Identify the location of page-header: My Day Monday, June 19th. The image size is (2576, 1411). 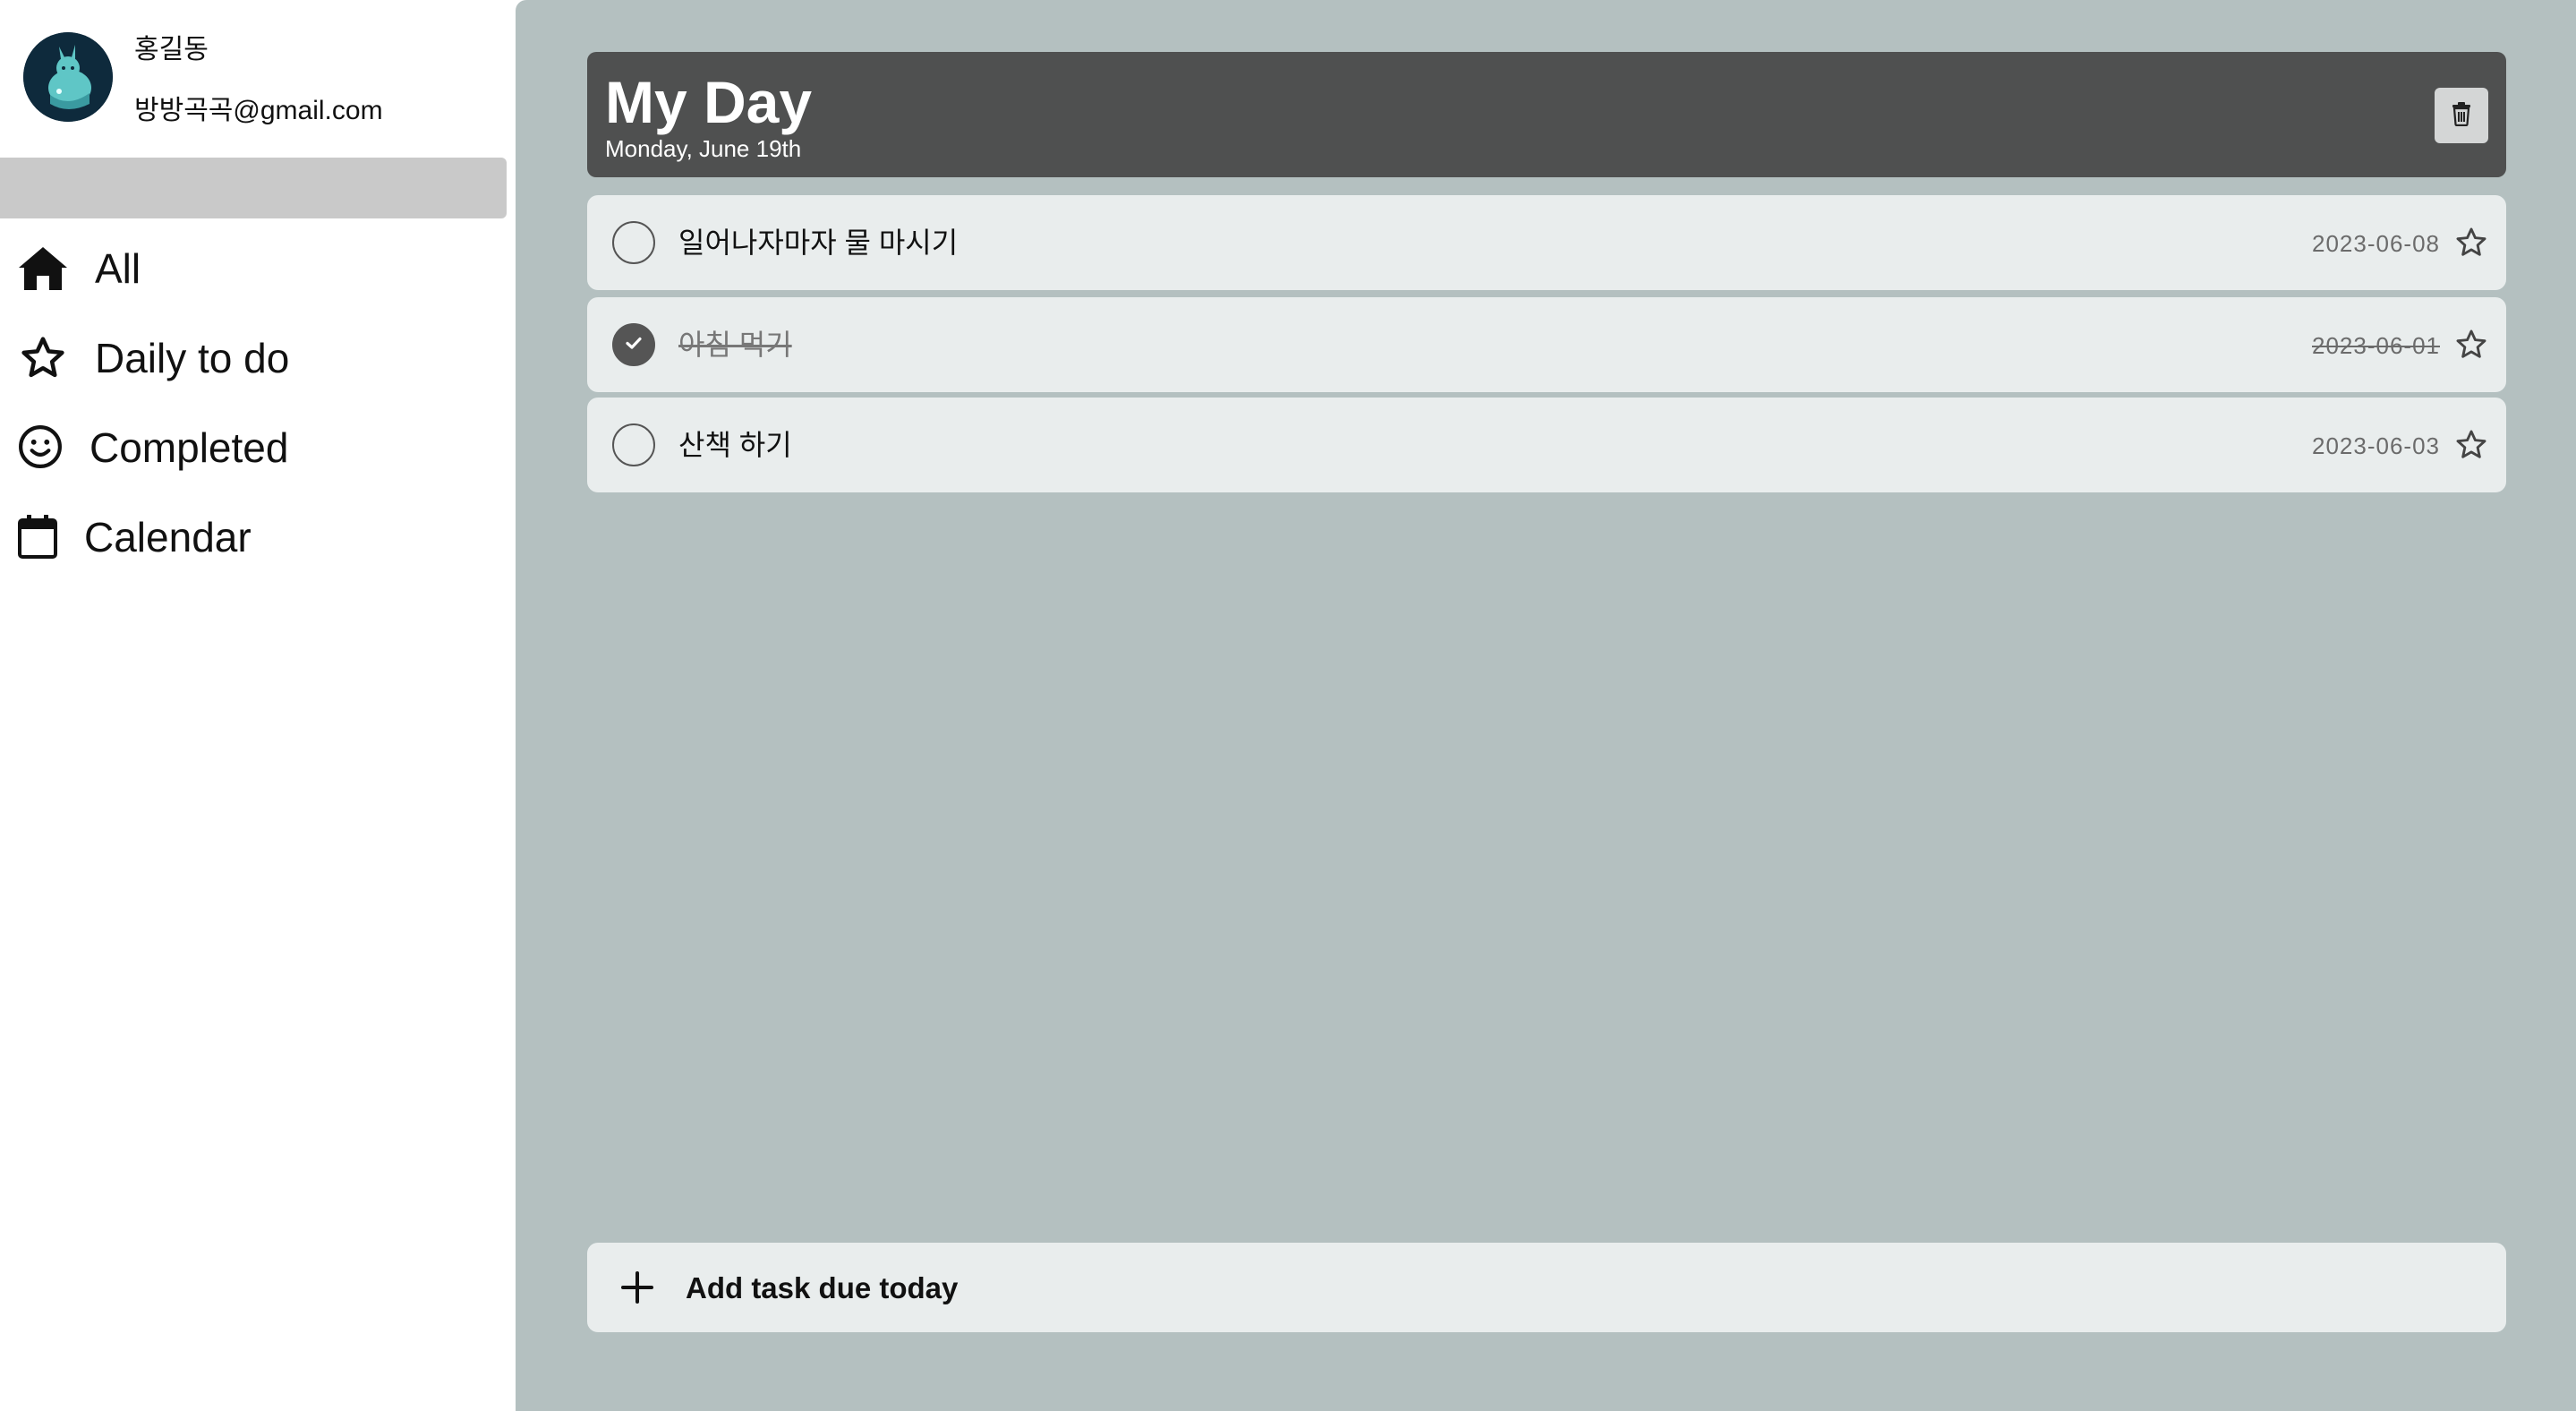
(1546, 114).